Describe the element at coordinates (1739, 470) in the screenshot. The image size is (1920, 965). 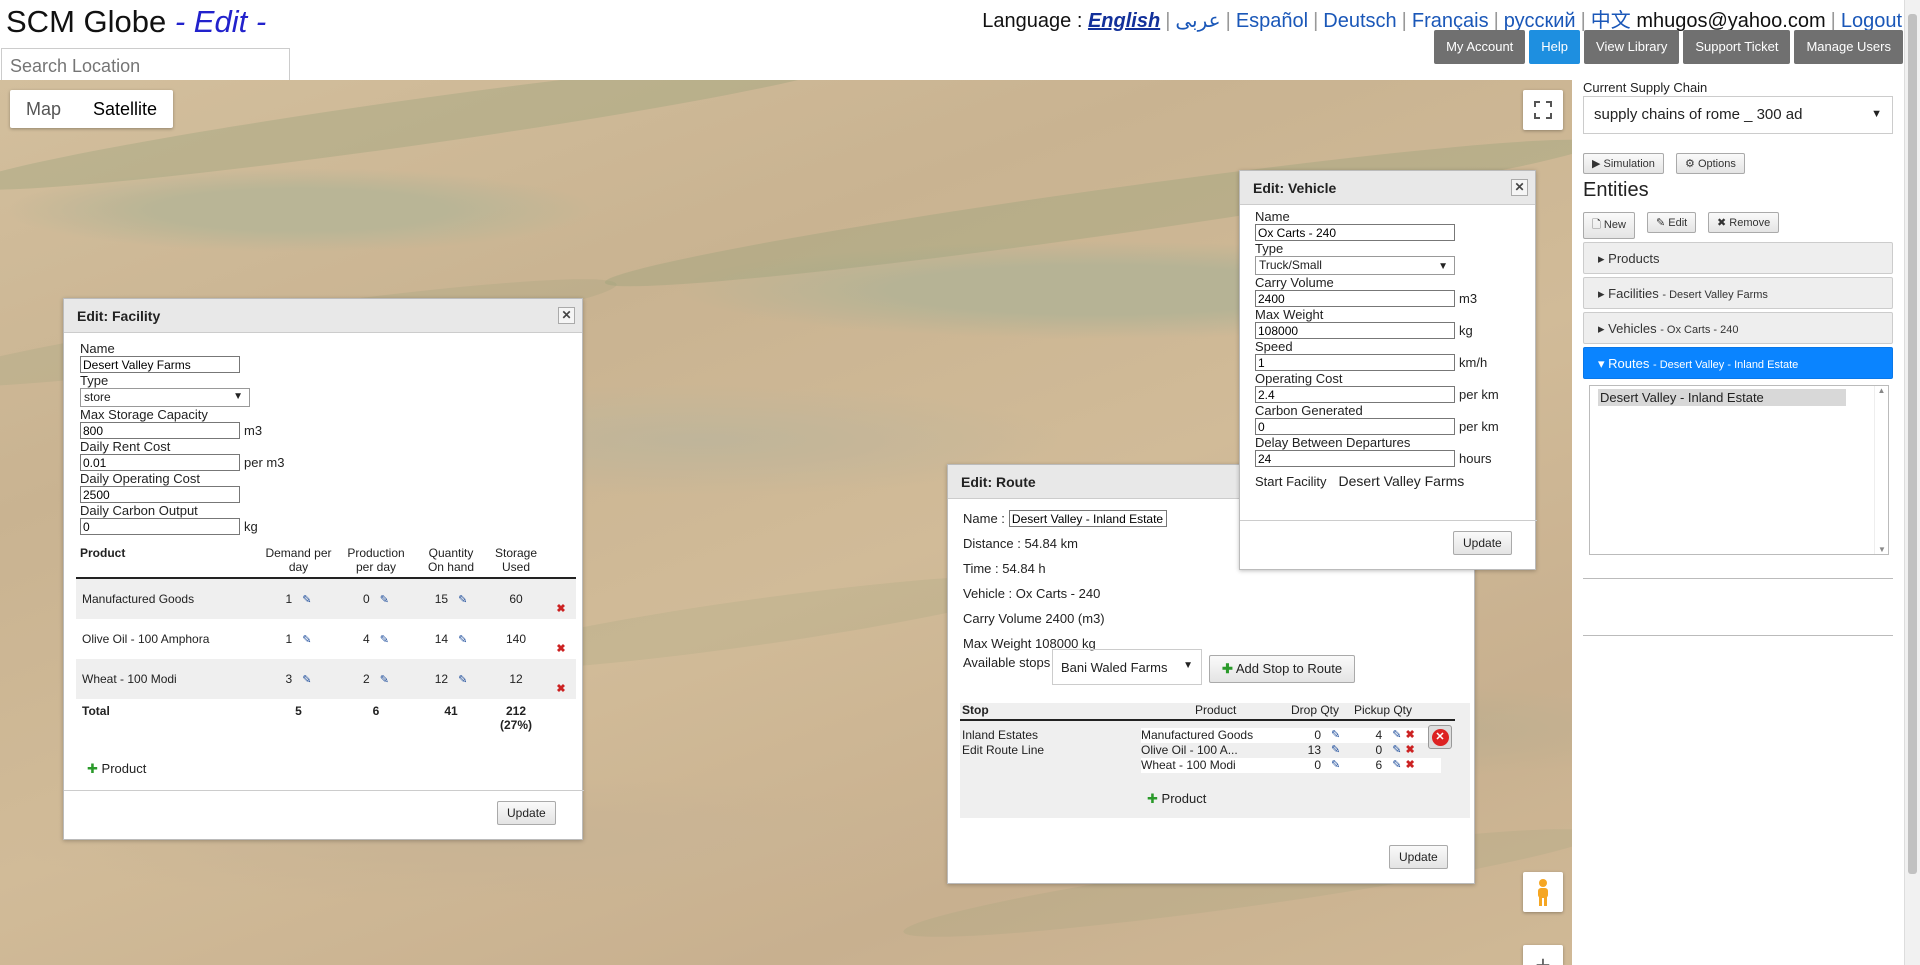
I see `routes-list: Desert Valley - Inland Estate ▲ ▼` at that location.